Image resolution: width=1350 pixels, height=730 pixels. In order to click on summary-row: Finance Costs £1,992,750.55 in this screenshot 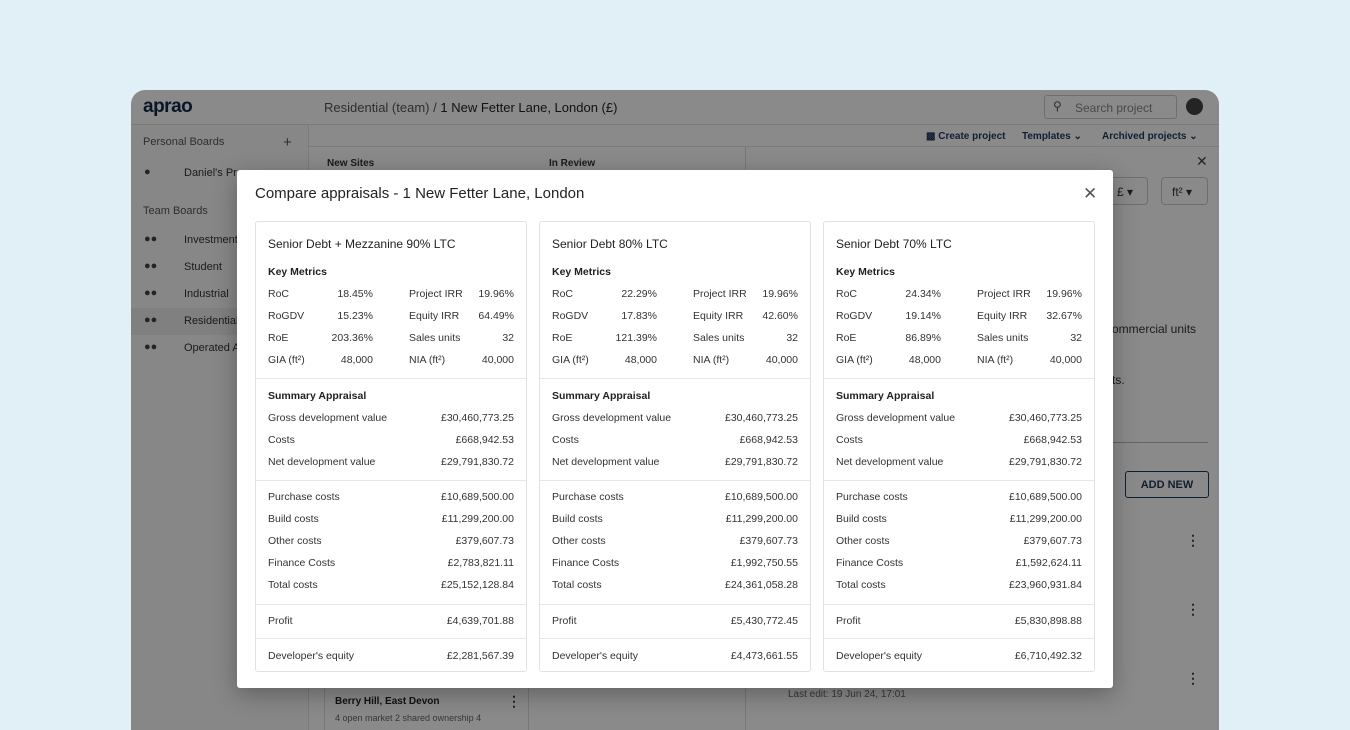, I will do `click(675, 564)`.